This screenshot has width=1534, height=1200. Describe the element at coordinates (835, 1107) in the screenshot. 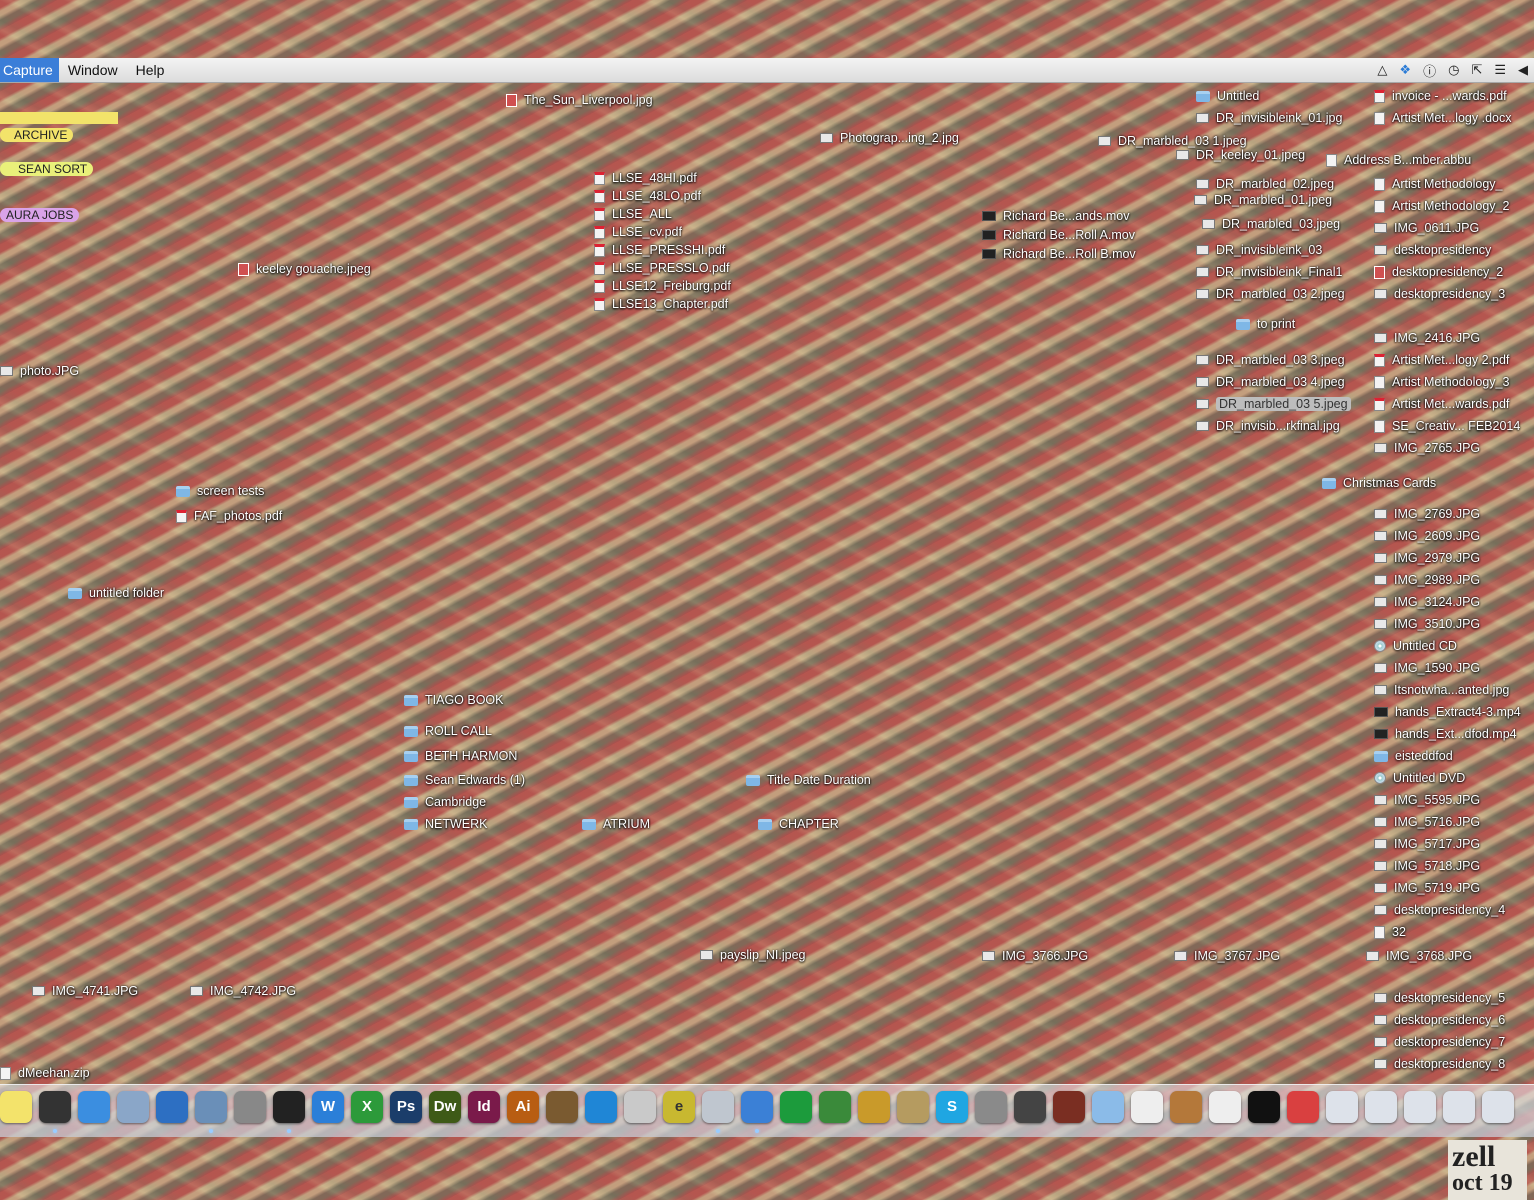

I see `maps-icon` at that location.